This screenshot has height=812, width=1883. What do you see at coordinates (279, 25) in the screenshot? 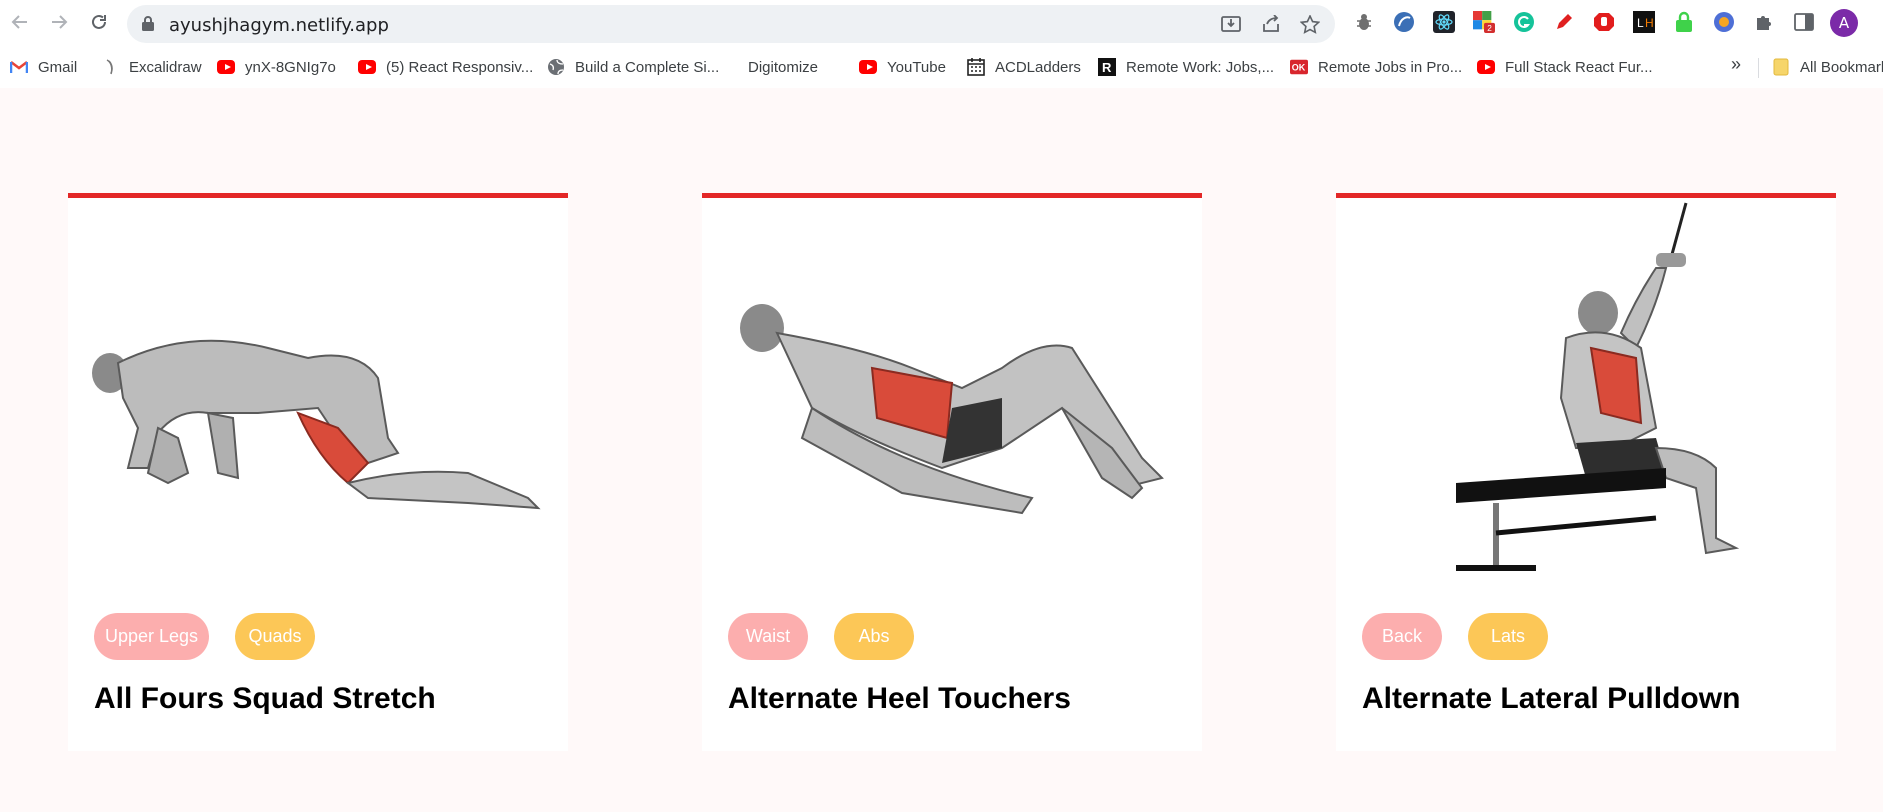
I see `url-text: ayushjhagym.netlify.app` at bounding box center [279, 25].